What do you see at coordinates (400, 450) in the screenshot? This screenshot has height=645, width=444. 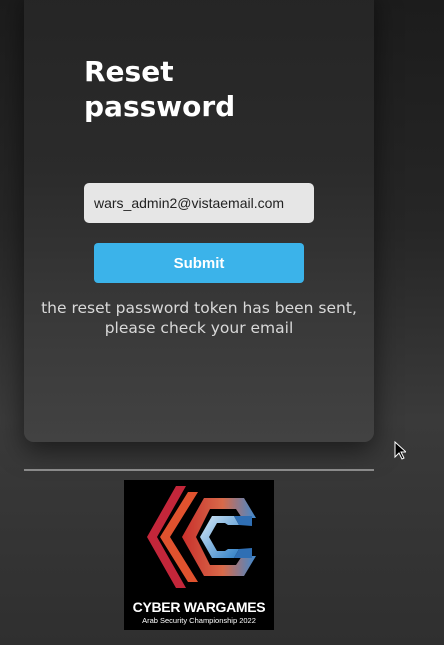 I see `mouse-cursor-icon` at bounding box center [400, 450].